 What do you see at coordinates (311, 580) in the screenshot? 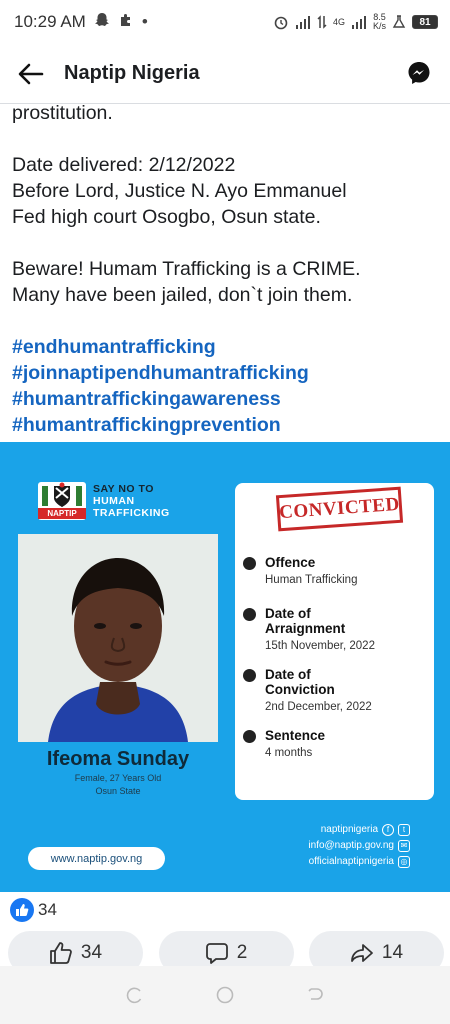
I see `detail-value: Human Trafficking` at bounding box center [311, 580].